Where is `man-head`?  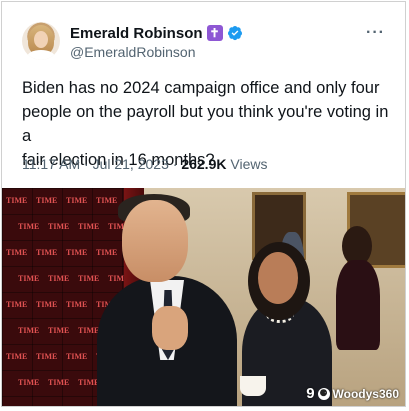 man-head is located at coordinates (155, 241).